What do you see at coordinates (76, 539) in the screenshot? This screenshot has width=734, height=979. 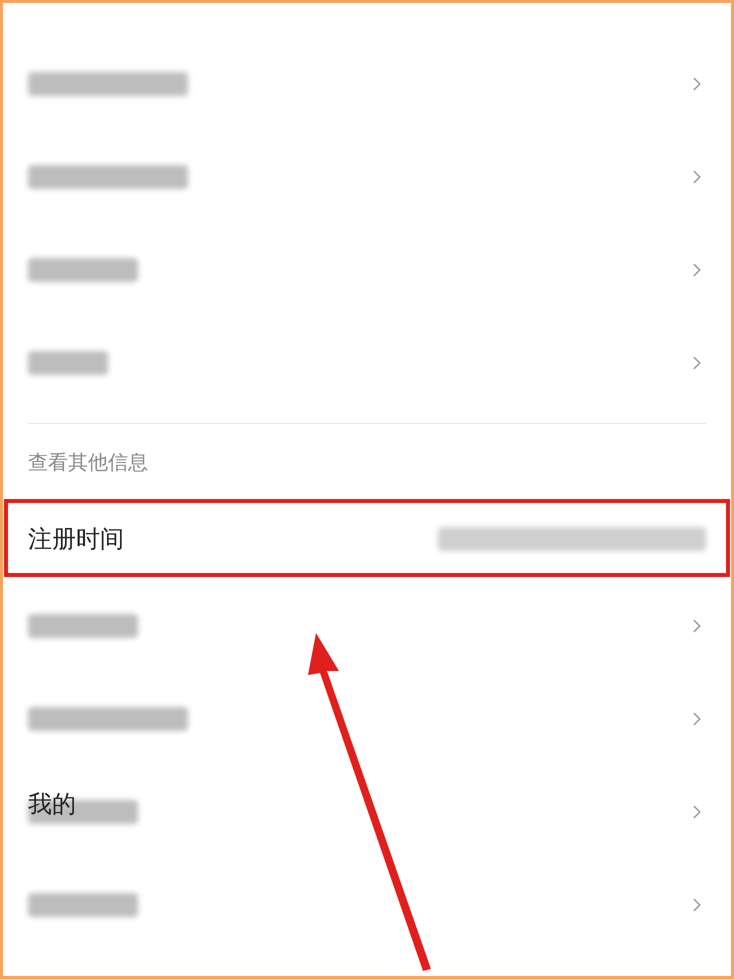 I see `row-label: 注册时间` at bounding box center [76, 539].